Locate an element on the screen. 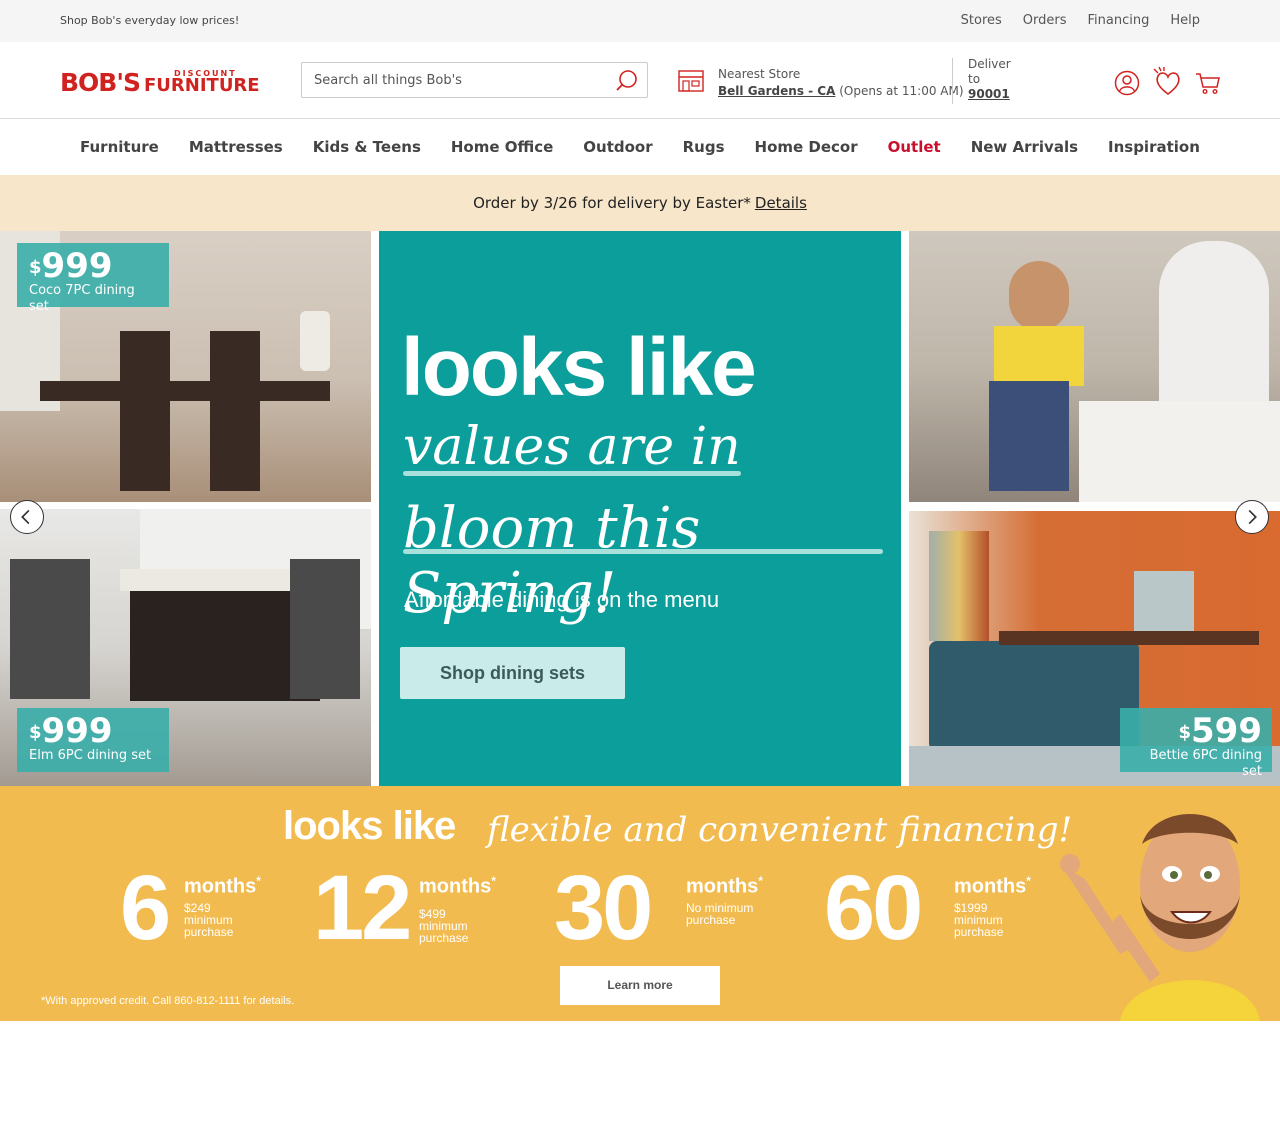 The height and width of the screenshot is (1144, 1280). zip-code: 90001 is located at coordinates (998, 94).